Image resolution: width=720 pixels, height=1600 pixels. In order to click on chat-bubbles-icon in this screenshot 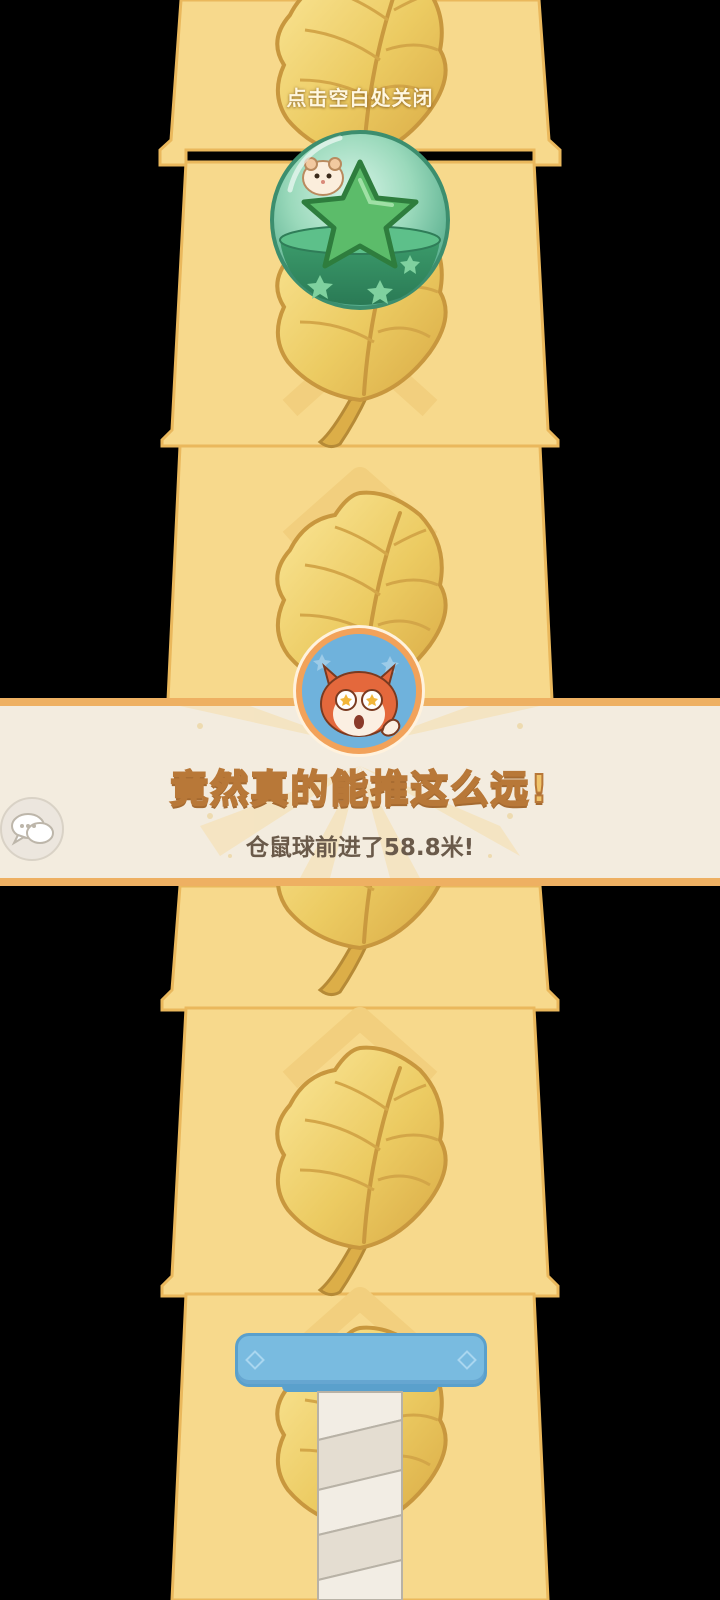, I will do `click(32, 829)`.